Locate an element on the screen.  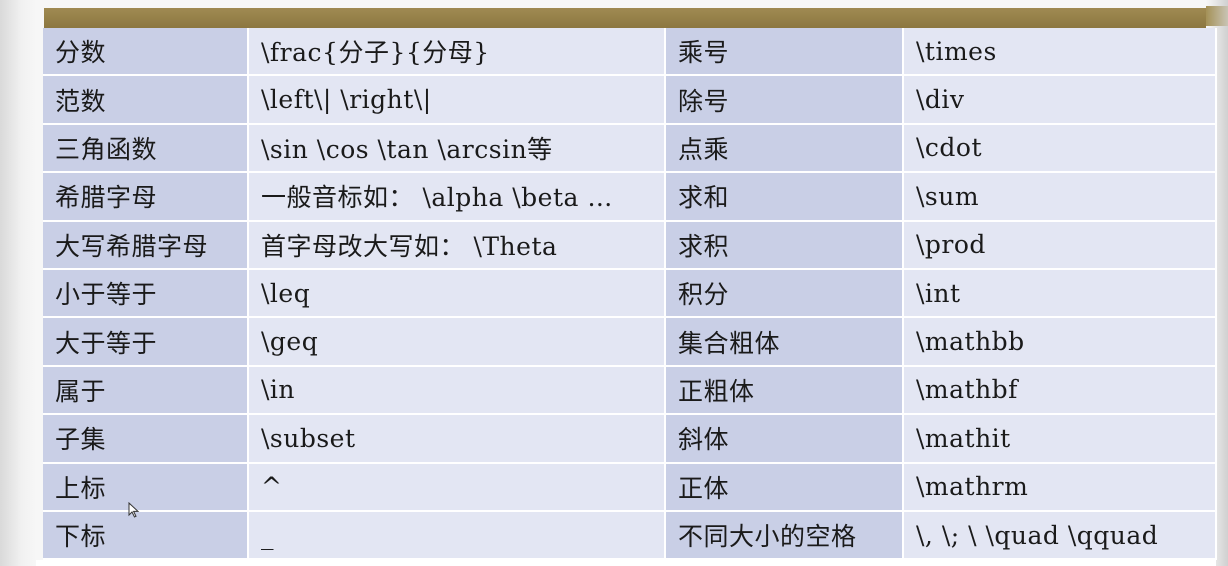
symbol-name-cell: 属于 is located at coordinates (146, 390).